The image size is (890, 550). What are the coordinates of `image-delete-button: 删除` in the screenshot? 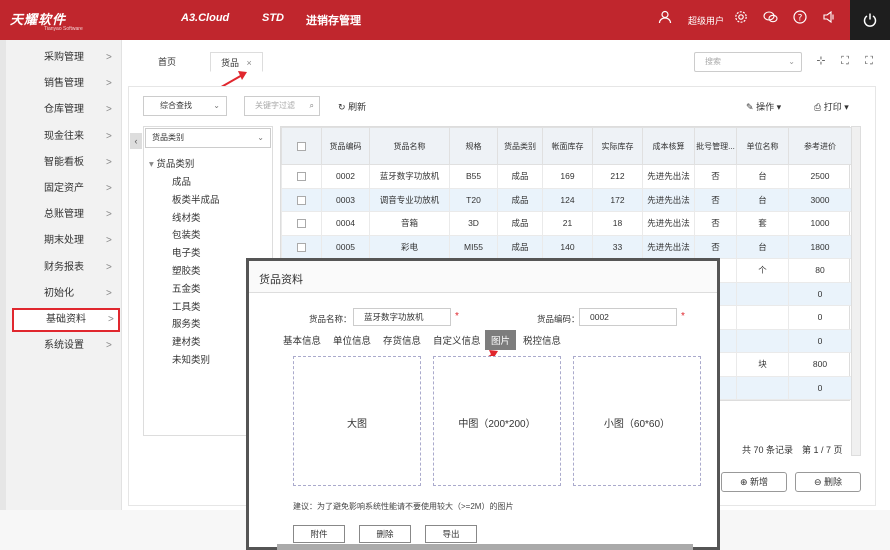 It's located at (385, 534).